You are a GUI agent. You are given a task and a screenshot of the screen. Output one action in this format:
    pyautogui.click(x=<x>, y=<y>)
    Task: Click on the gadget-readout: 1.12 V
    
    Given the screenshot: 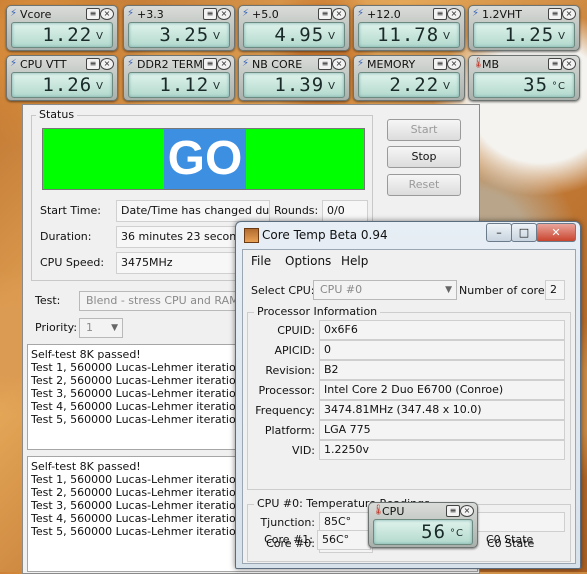 What is the action you would take?
    pyautogui.click(x=179, y=85)
    